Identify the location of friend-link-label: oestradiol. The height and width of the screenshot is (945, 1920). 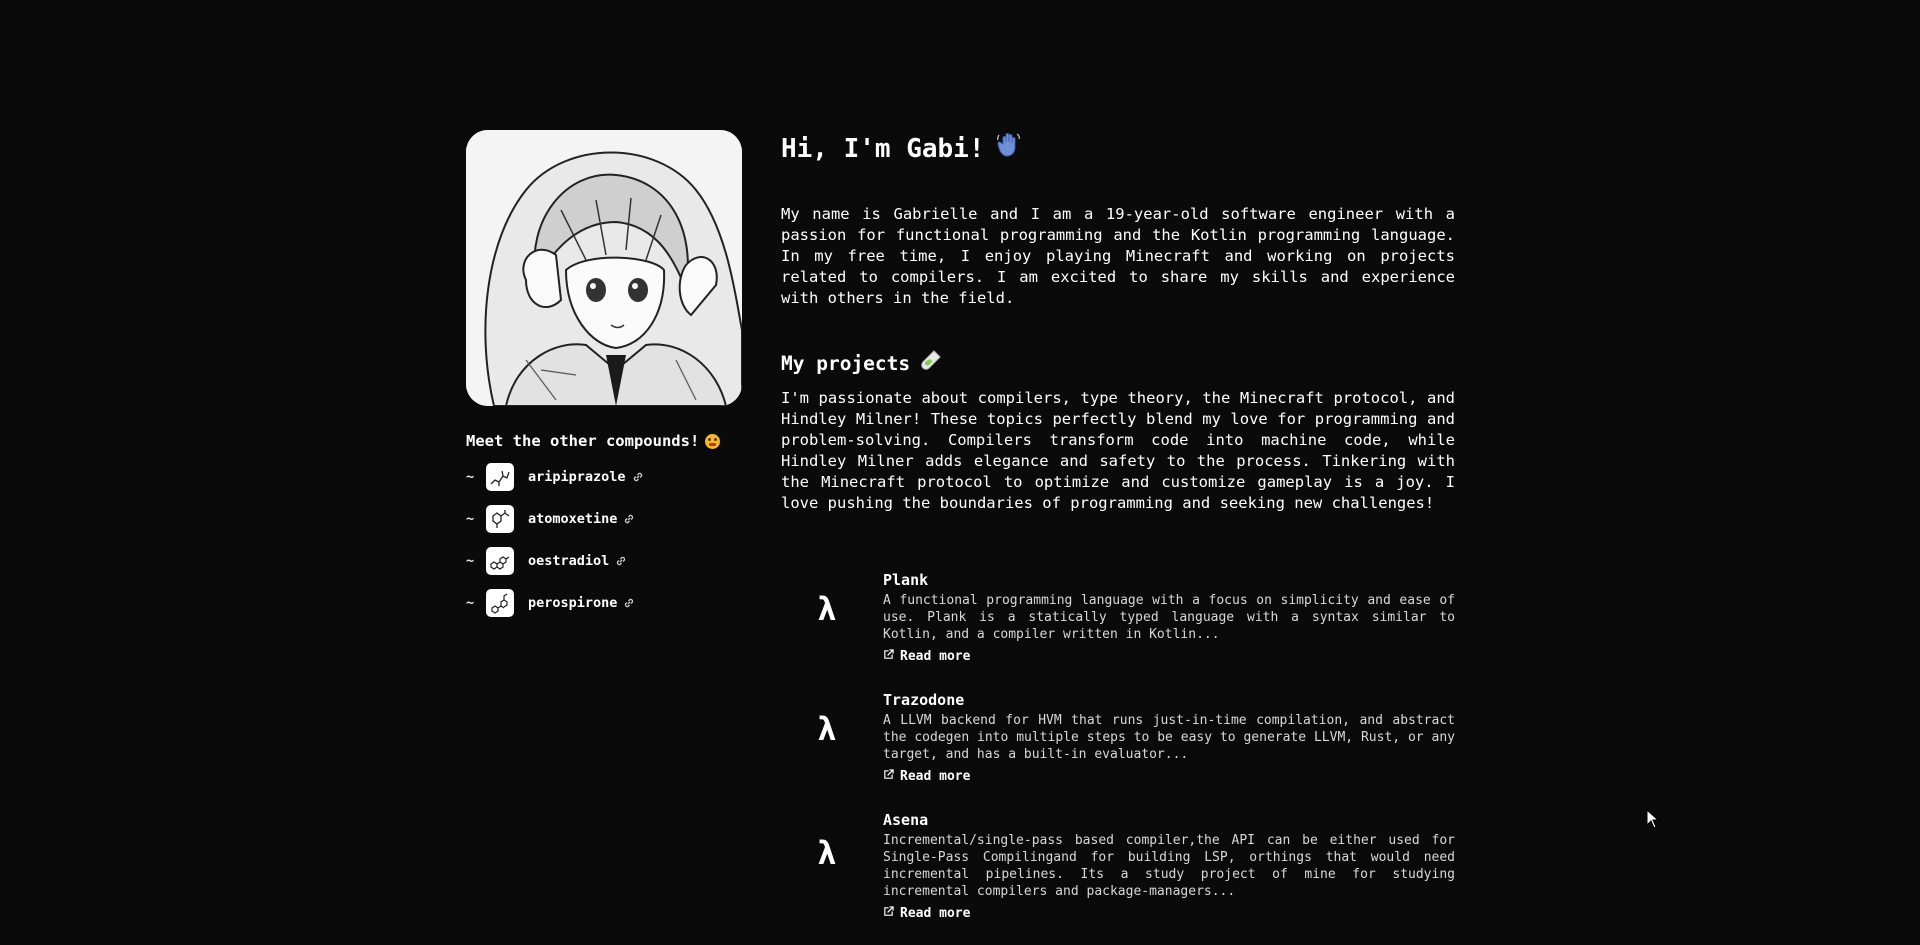
(568, 561).